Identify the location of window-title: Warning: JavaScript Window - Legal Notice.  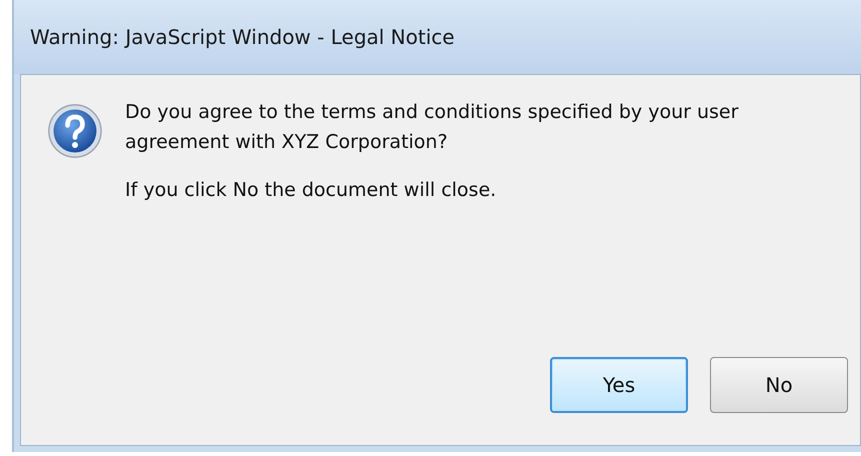
(242, 37).